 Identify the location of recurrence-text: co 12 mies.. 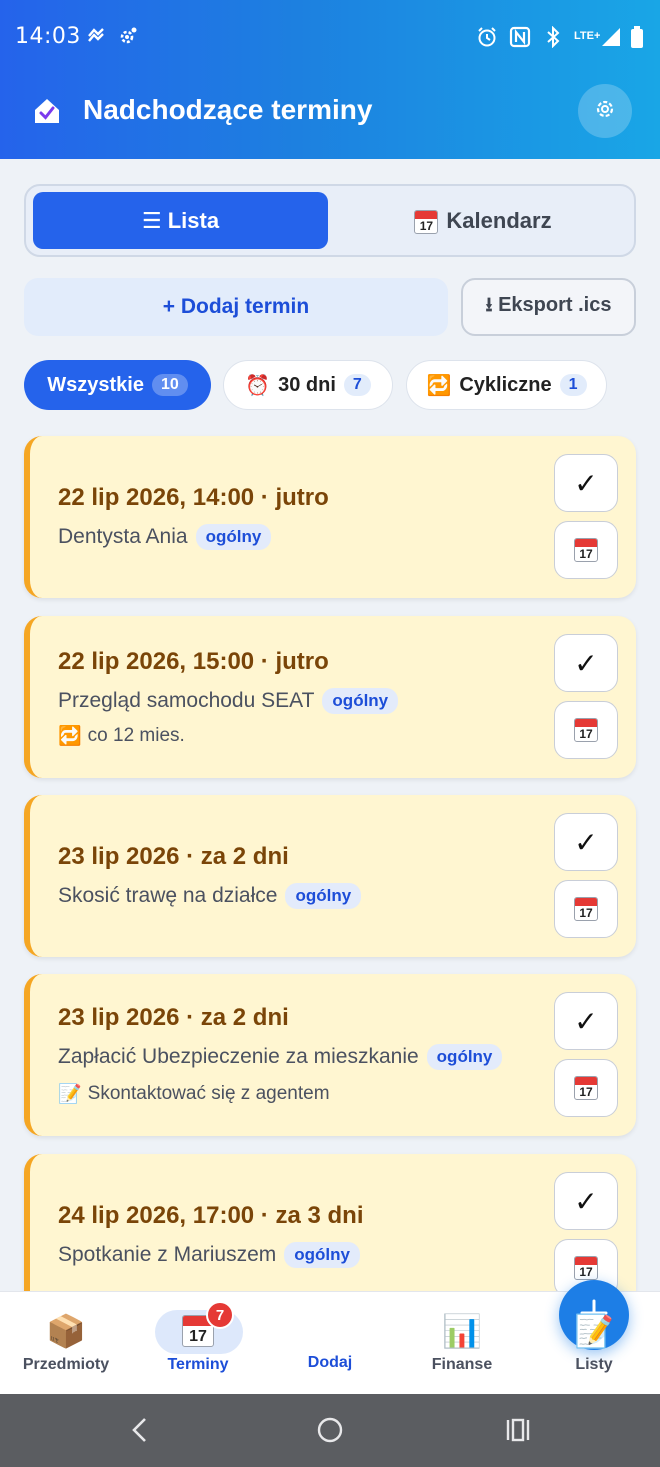
(136, 735).